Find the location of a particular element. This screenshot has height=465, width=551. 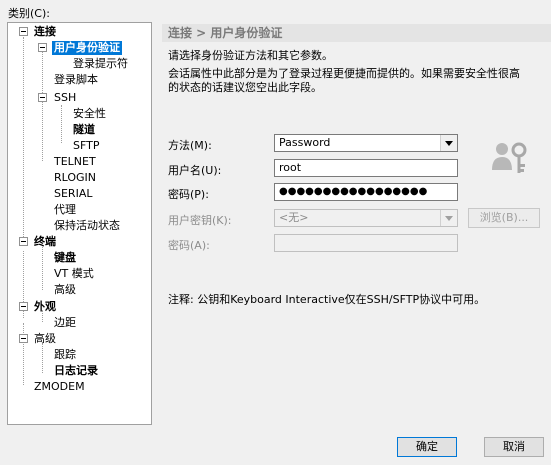

user-key-select-value: <无> is located at coordinates (294, 217).